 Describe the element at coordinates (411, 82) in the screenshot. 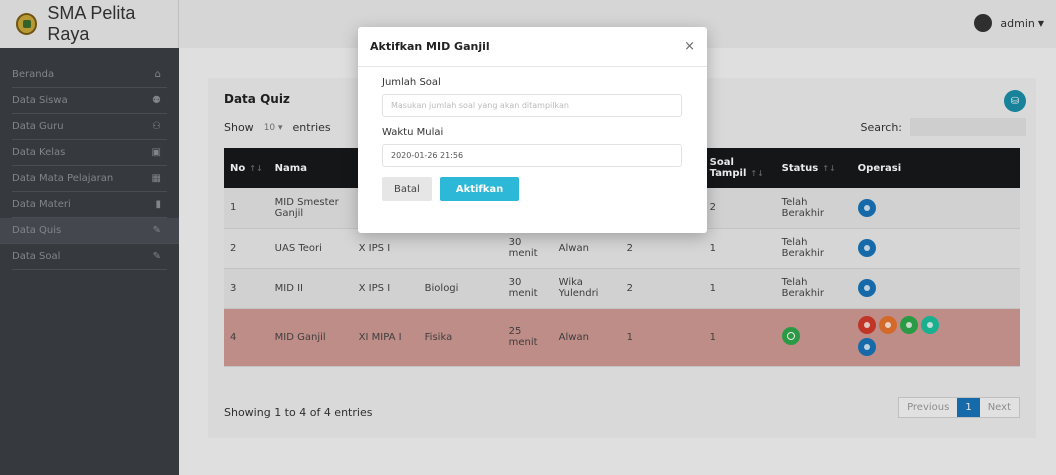

I see `jumlah-soal-label: Jumlah Soal` at that location.